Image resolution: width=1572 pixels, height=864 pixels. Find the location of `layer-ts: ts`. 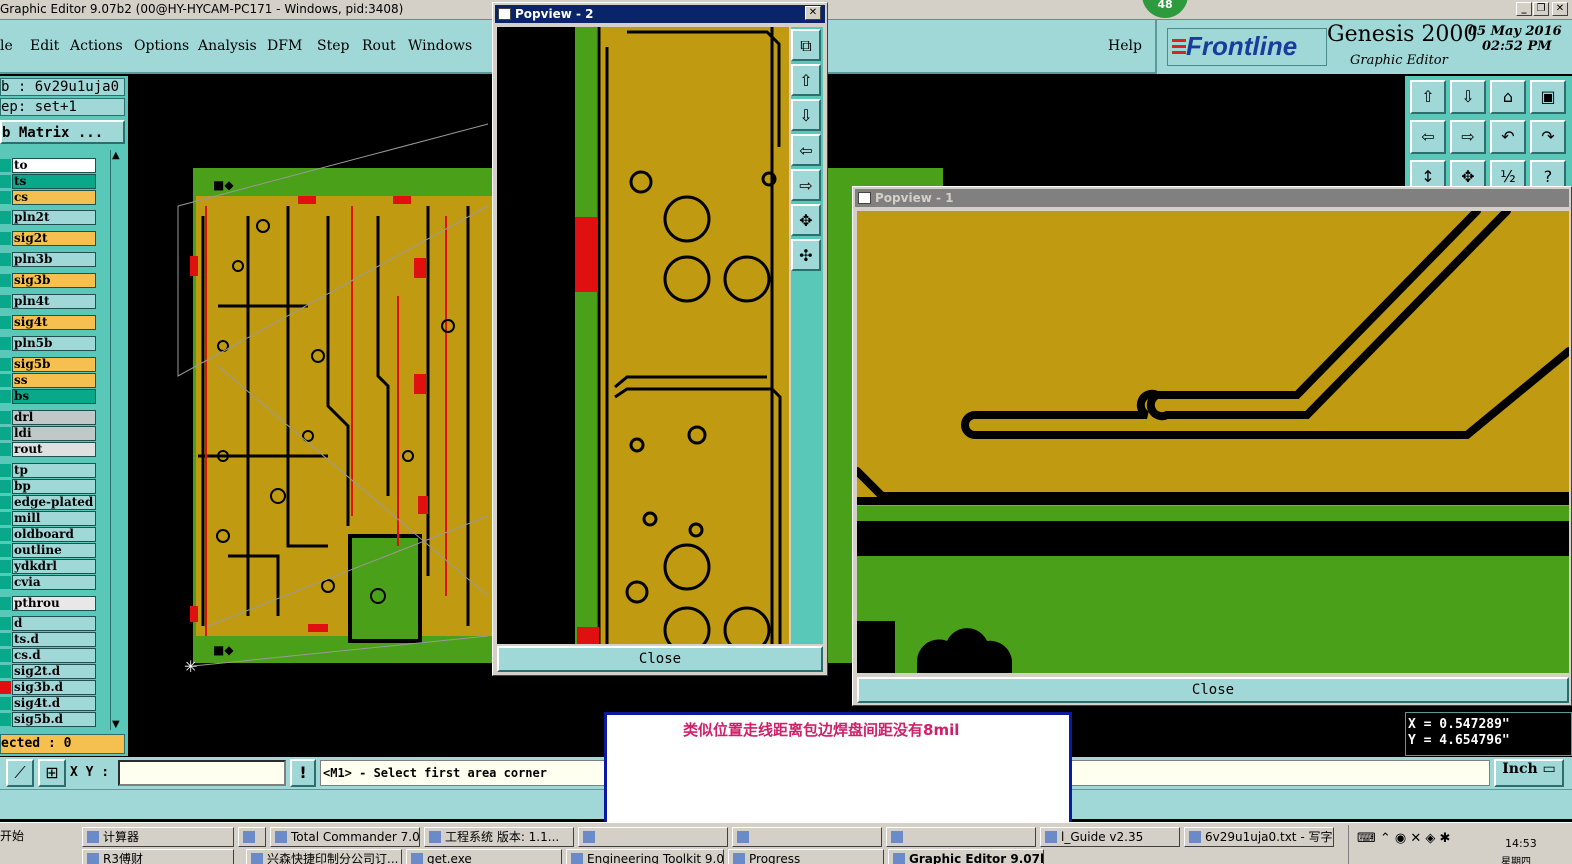

layer-ts: ts is located at coordinates (54, 181).